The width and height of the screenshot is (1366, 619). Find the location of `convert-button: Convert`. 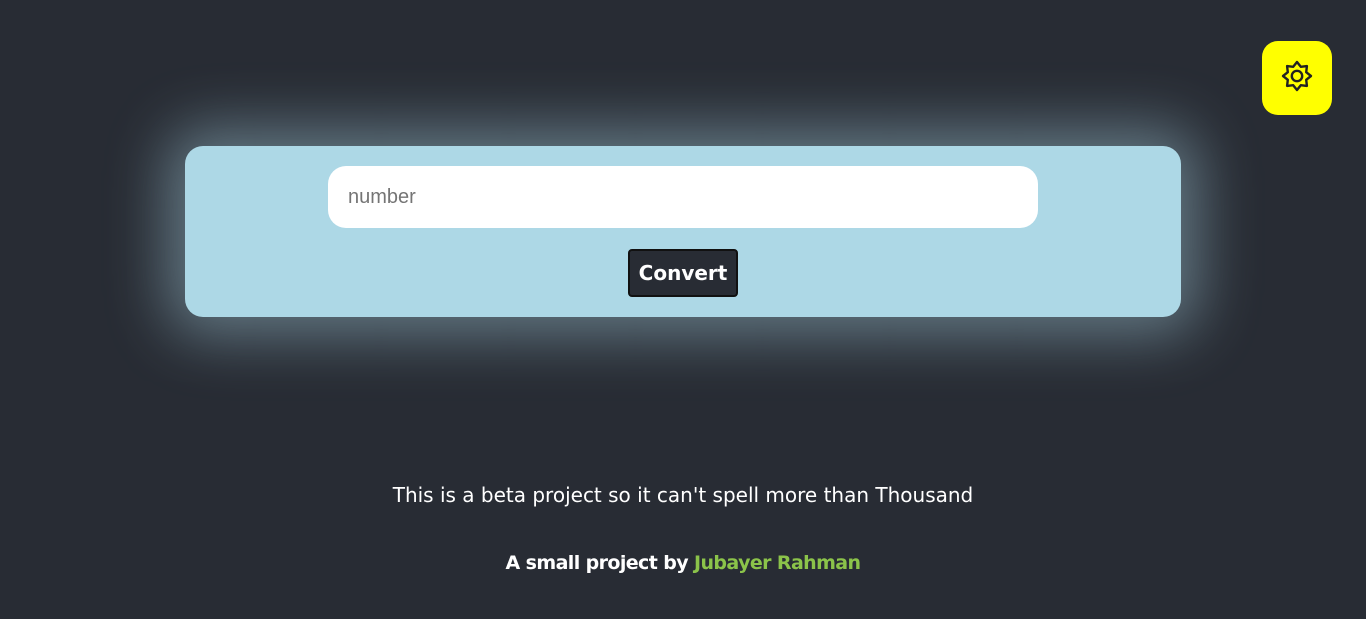

convert-button: Convert is located at coordinates (683, 273).